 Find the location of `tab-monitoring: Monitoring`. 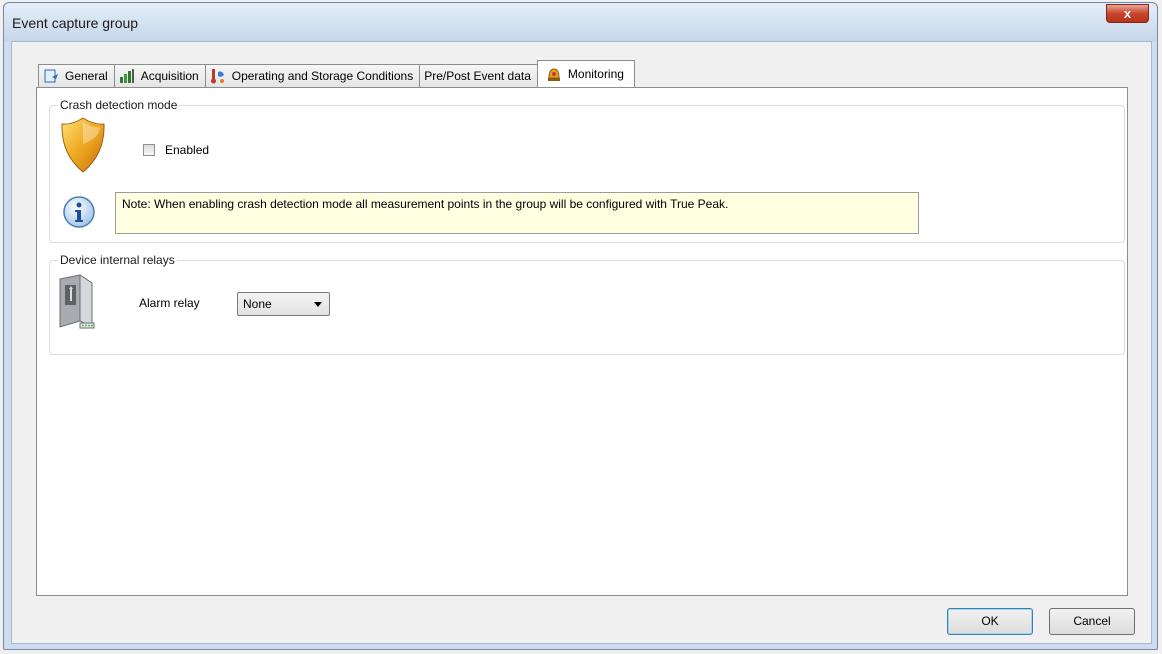

tab-monitoring: Monitoring is located at coordinates (585, 73).